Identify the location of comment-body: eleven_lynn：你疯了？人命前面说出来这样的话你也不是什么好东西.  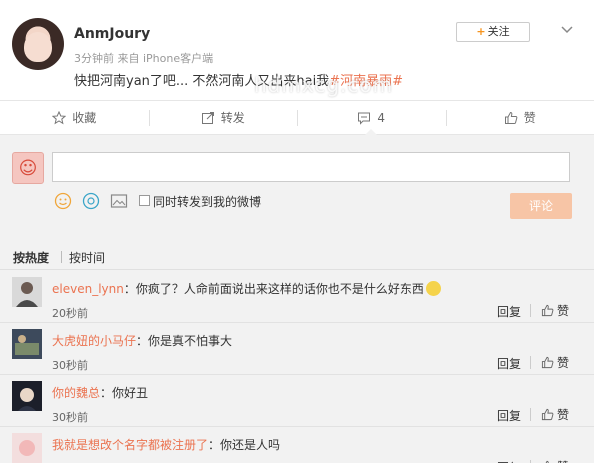
(246, 288).